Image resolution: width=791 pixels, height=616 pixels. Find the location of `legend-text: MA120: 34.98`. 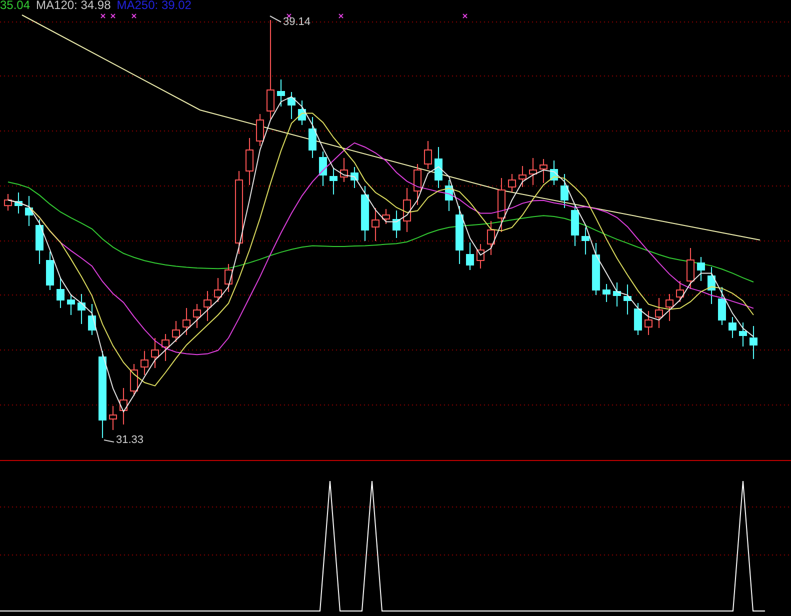

legend-text: MA120: 34.98 is located at coordinates (73, 6).